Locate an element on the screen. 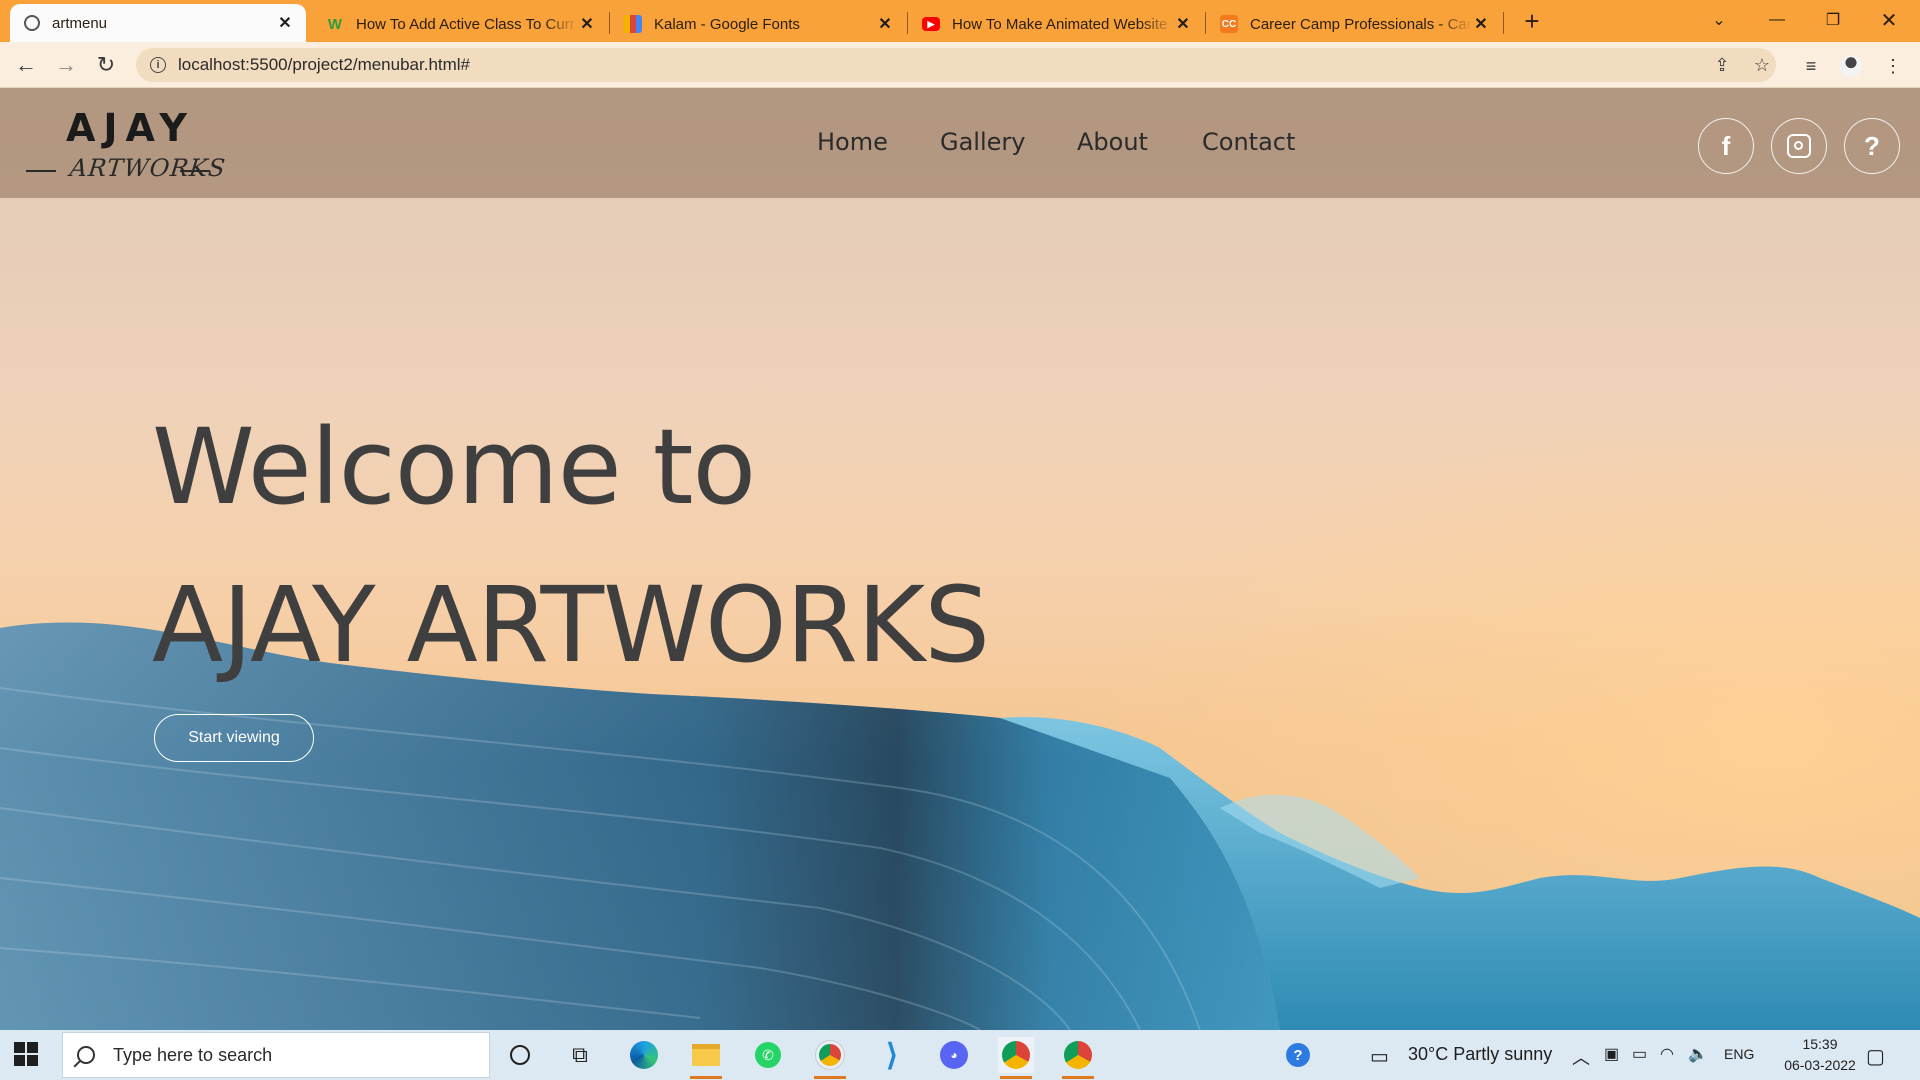 The width and height of the screenshot is (1920, 1080). tab-artmenu: artmenu ✕ is located at coordinates (158, 23).